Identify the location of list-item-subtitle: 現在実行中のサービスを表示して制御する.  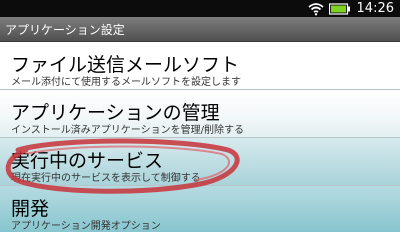
(106, 178).